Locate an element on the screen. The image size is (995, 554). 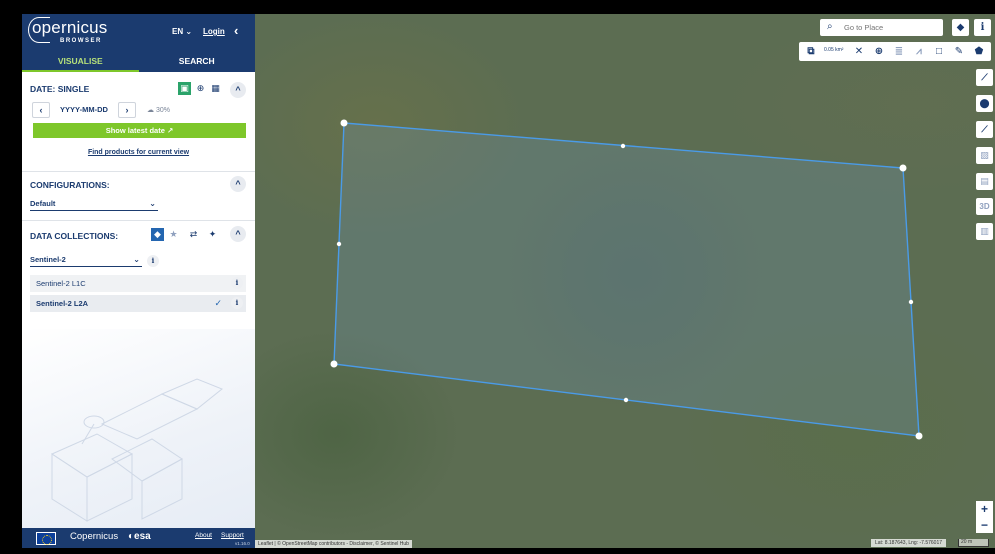
collapse-data-collections-icon: ^ is located at coordinates (238, 234).